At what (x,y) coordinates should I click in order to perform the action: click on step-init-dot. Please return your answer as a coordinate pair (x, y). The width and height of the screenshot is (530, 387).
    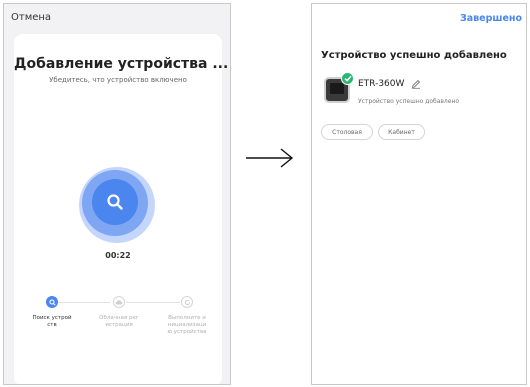
    Looking at the image, I should click on (187, 302).